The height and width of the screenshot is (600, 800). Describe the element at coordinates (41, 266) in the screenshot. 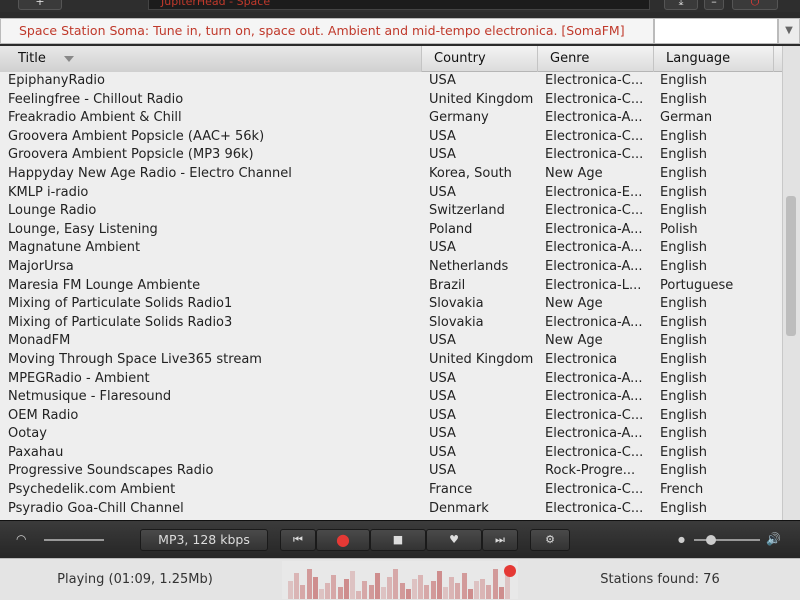

I see `table-cell: MajorUrsa` at that location.